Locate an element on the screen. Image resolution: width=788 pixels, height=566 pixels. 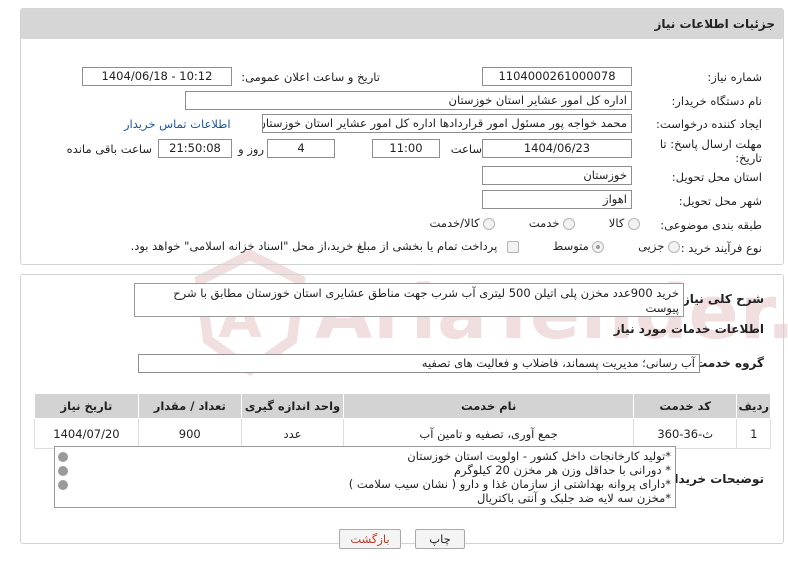
category-radio-group: کالا خدمت کالا/خدمت is located at coordinates (535, 224).